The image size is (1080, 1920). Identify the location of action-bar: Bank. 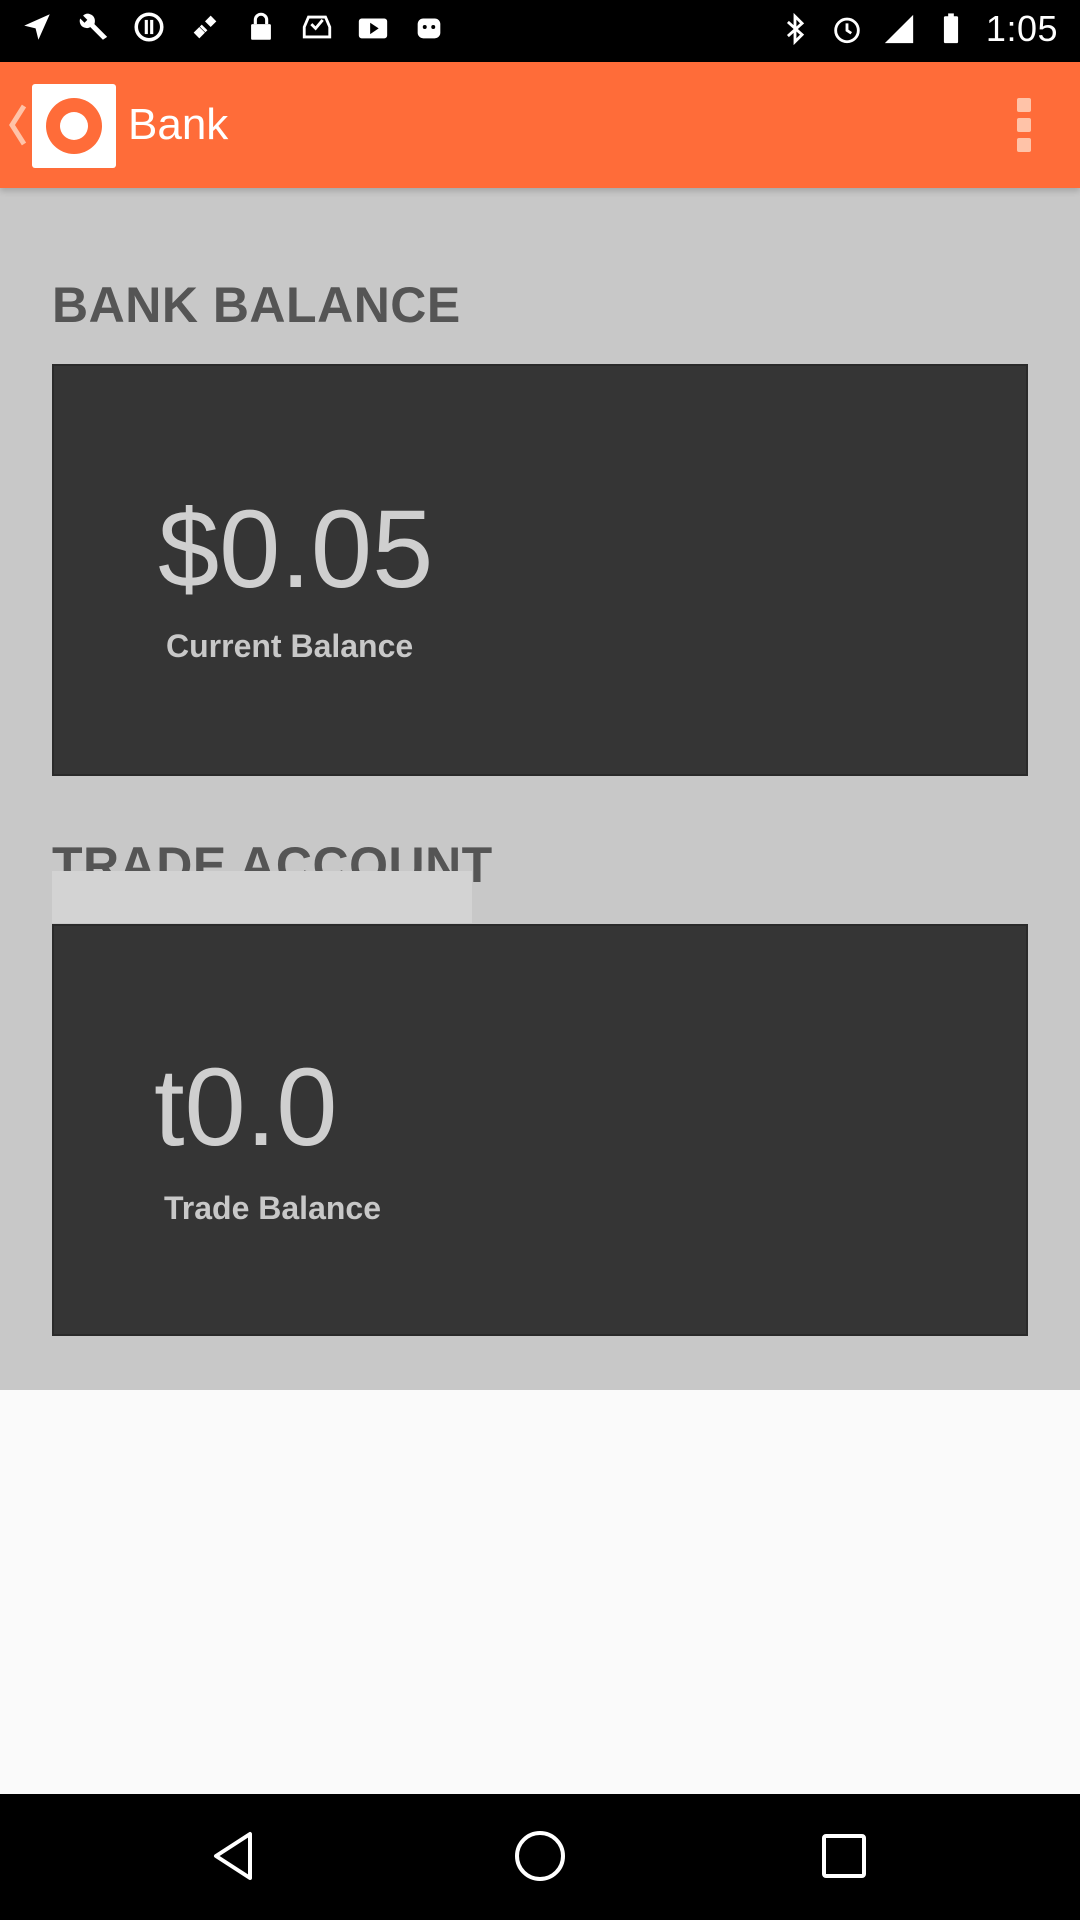
(540, 125).